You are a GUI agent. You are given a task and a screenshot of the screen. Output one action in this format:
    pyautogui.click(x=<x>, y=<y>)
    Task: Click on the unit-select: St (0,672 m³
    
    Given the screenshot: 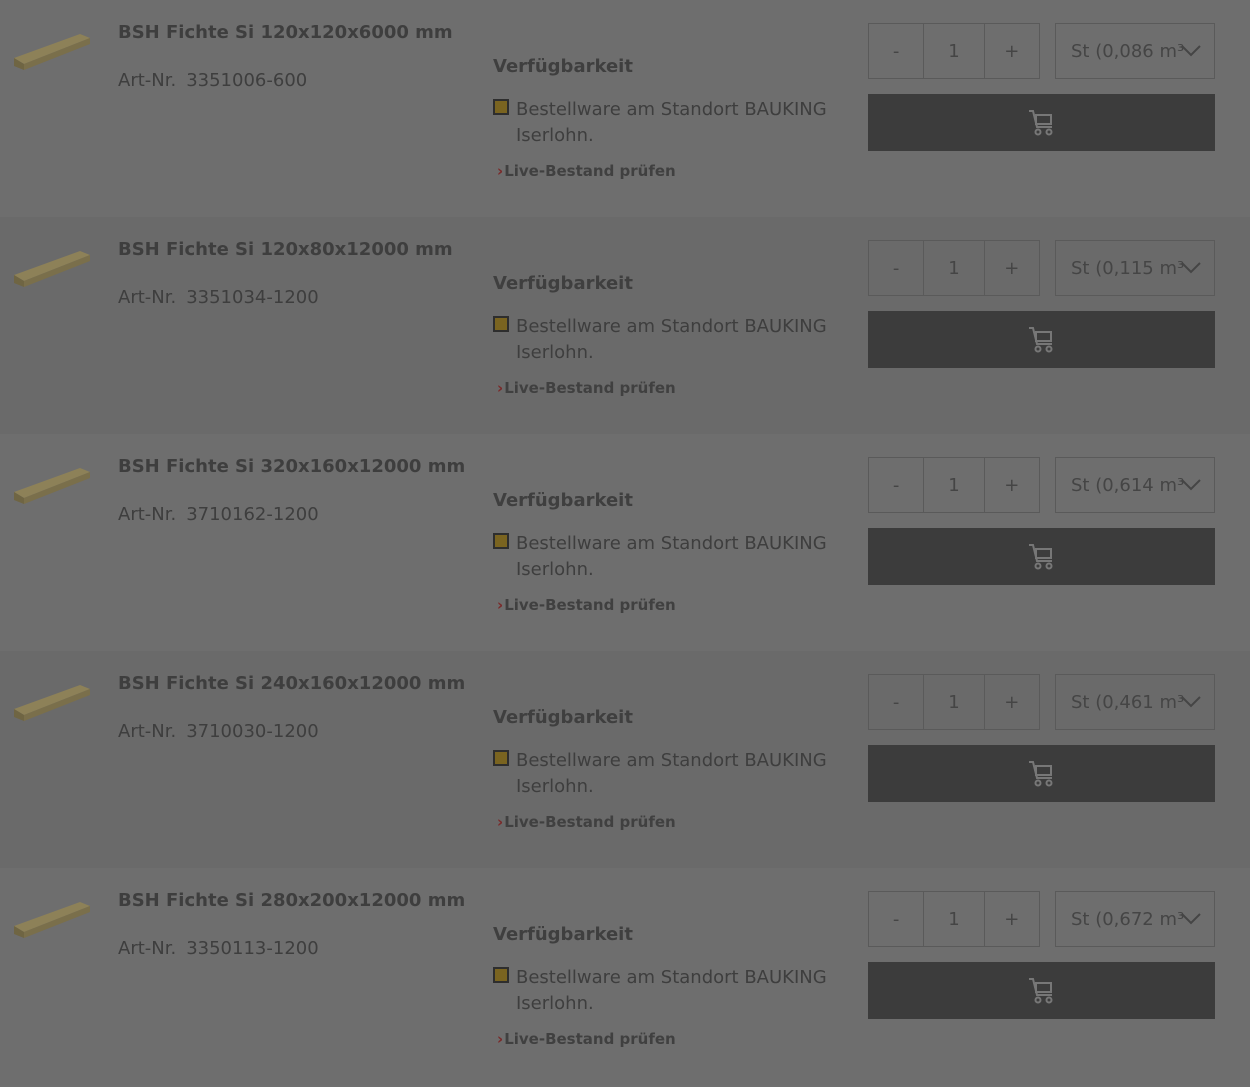 What is the action you would take?
    pyautogui.click(x=1135, y=919)
    